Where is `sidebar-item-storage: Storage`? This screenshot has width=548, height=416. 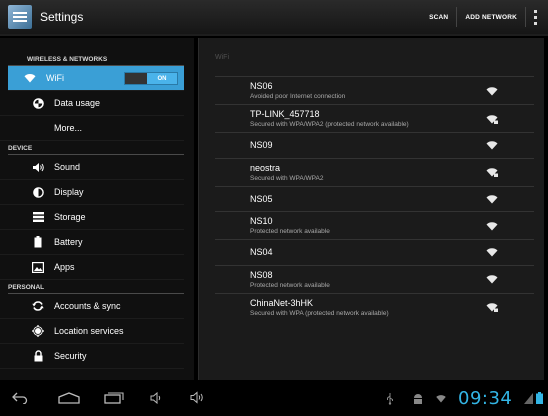
sidebar-item-storage: Storage is located at coordinates (92, 217).